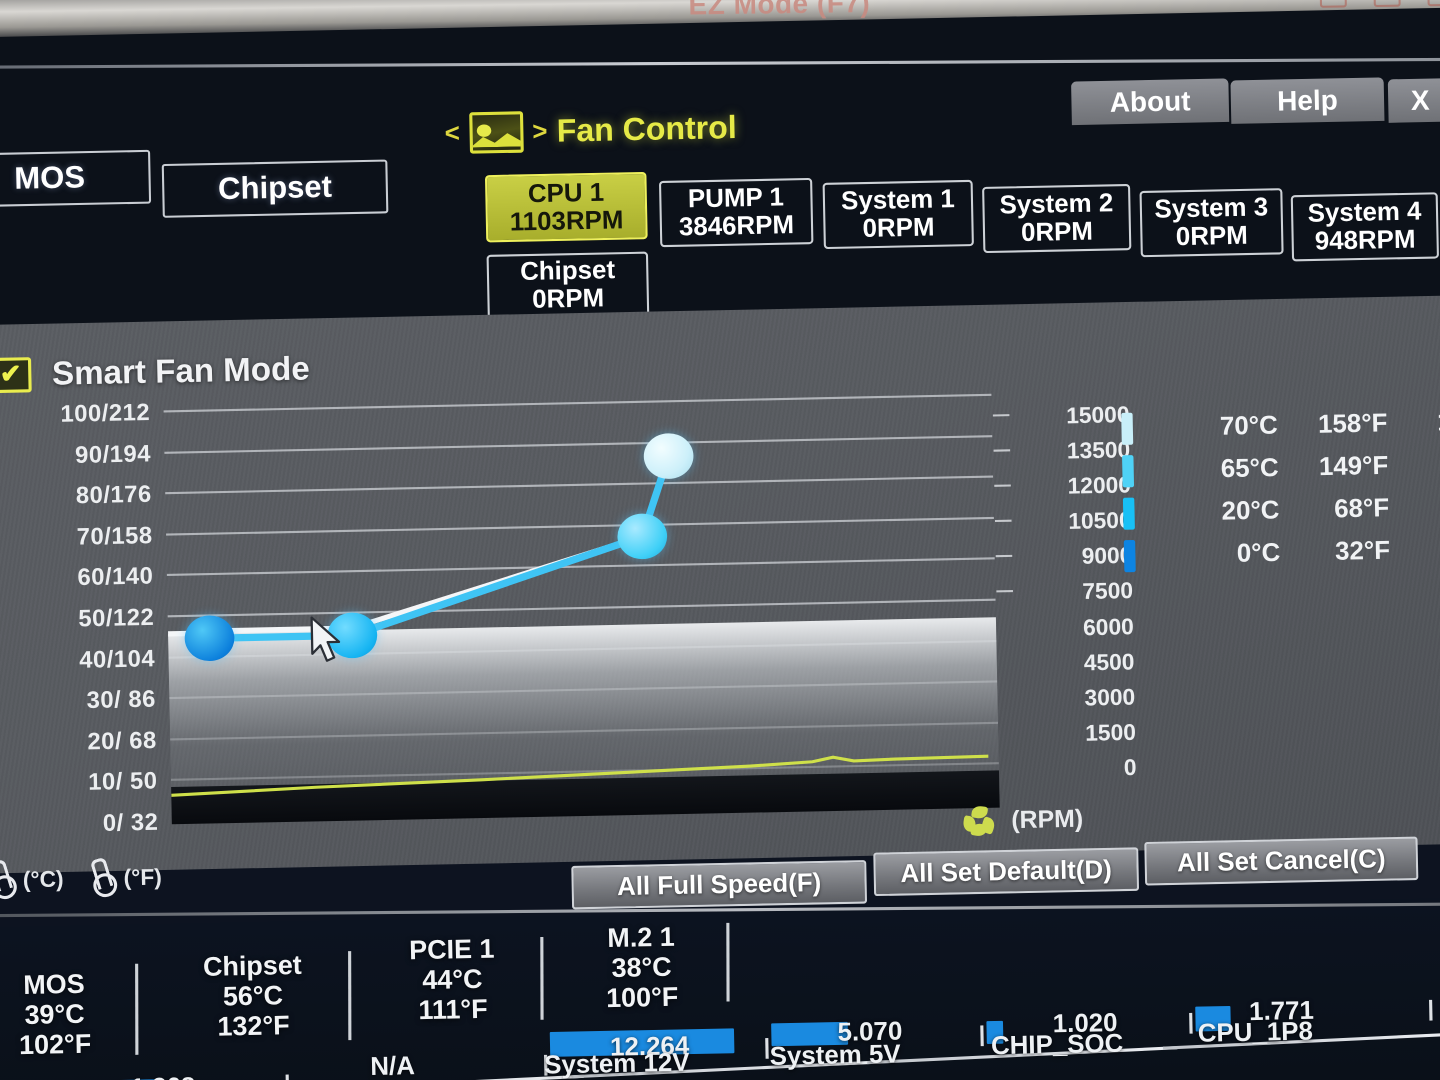  I want to click on fan-tab-system4-name: System 4, so click(1364, 212).